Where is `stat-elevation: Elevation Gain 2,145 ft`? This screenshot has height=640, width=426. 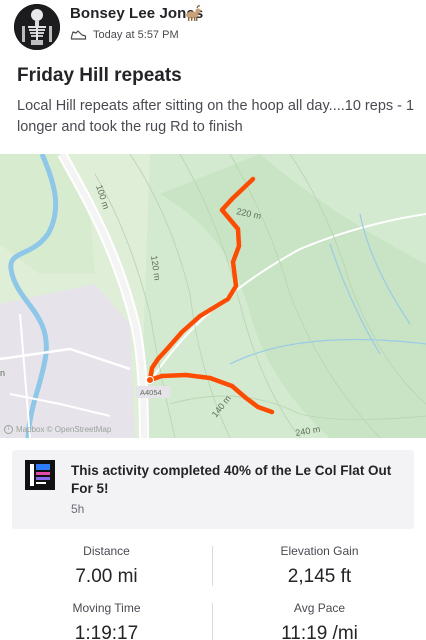
stat-elevation: Elevation Gain 2,145 ft is located at coordinates (319, 566).